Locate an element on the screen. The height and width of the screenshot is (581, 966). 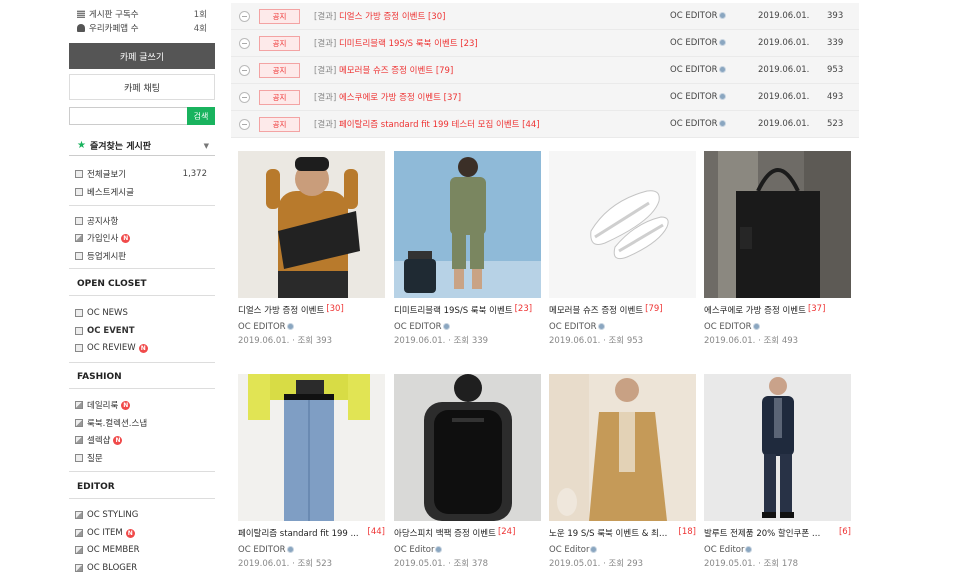
gallery-title-text: 메모러블 슈즈 증정 이벤트 is located at coordinates (596, 310).